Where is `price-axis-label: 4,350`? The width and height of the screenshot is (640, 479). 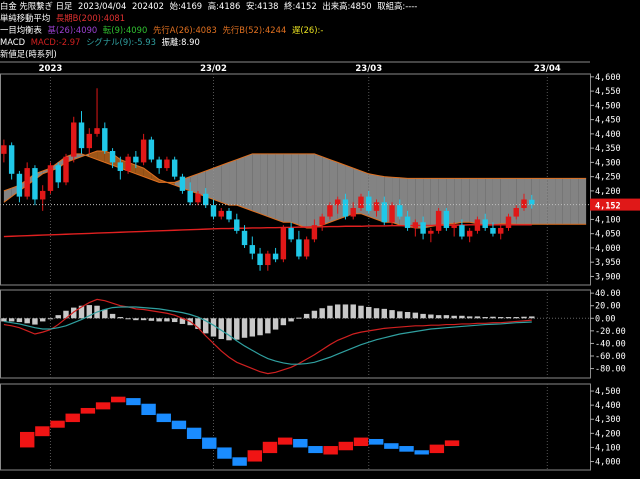
price-axis-label: 4,350 is located at coordinates (608, 149).